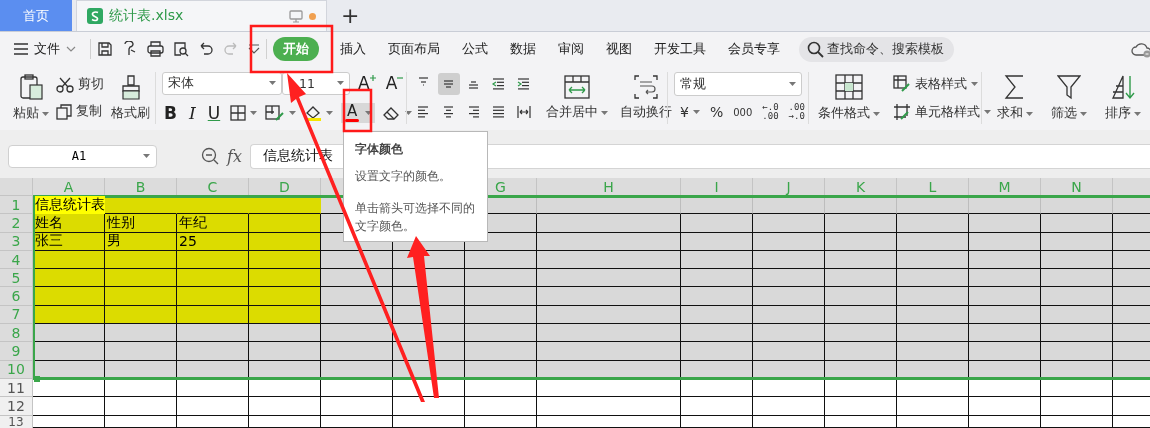  I want to click on tab-label: 统计表.xlsx, so click(146, 16).